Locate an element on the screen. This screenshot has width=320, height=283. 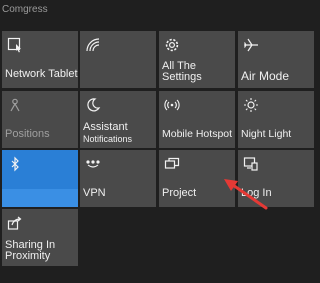
location-icon is located at coordinates (15, 105).